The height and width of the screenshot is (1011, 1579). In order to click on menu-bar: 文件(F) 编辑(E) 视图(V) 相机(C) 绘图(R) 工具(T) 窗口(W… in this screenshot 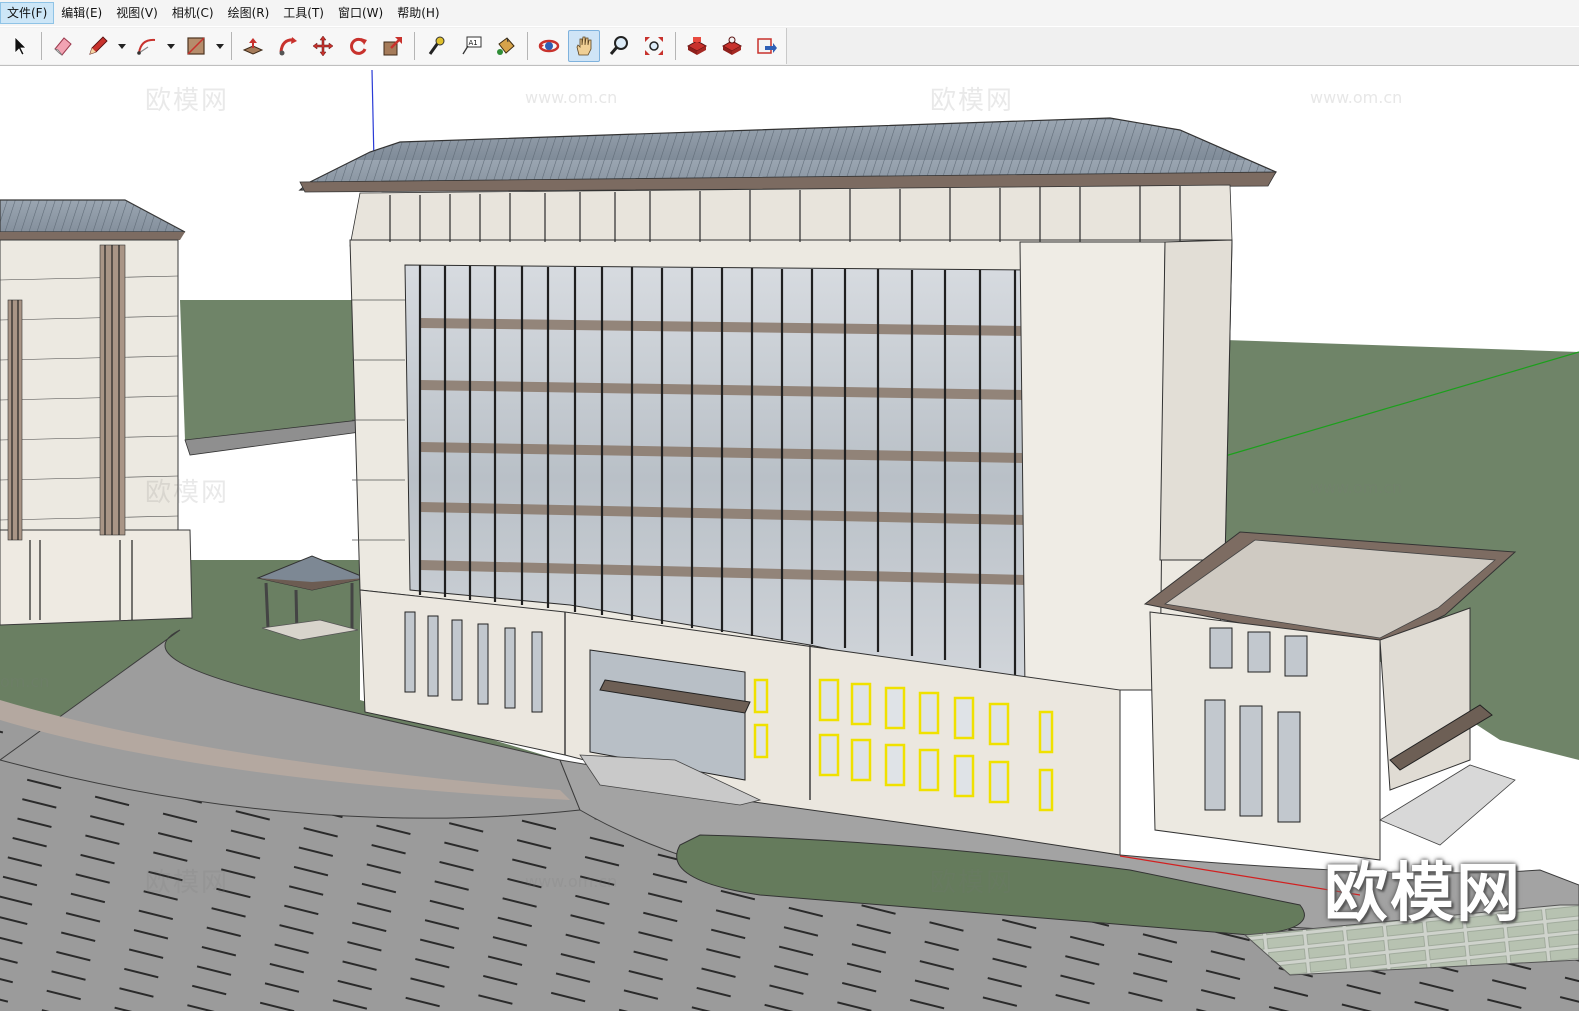, I will do `click(789, 13)`.